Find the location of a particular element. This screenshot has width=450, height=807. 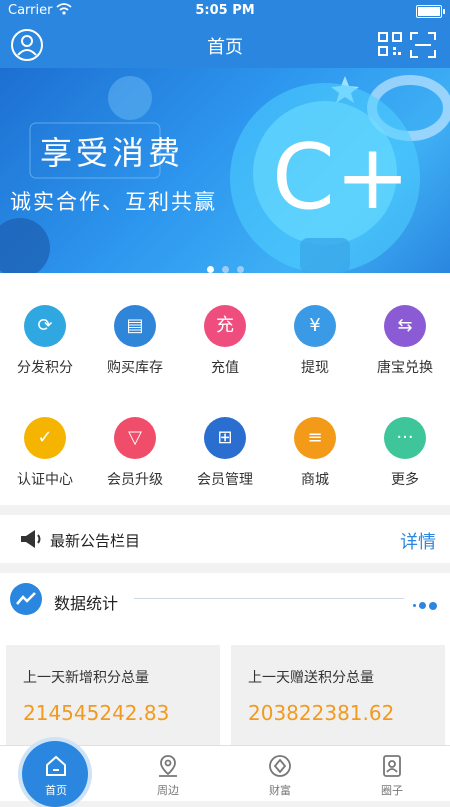

statistics-title: 数据统计 is located at coordinates (86, 603).